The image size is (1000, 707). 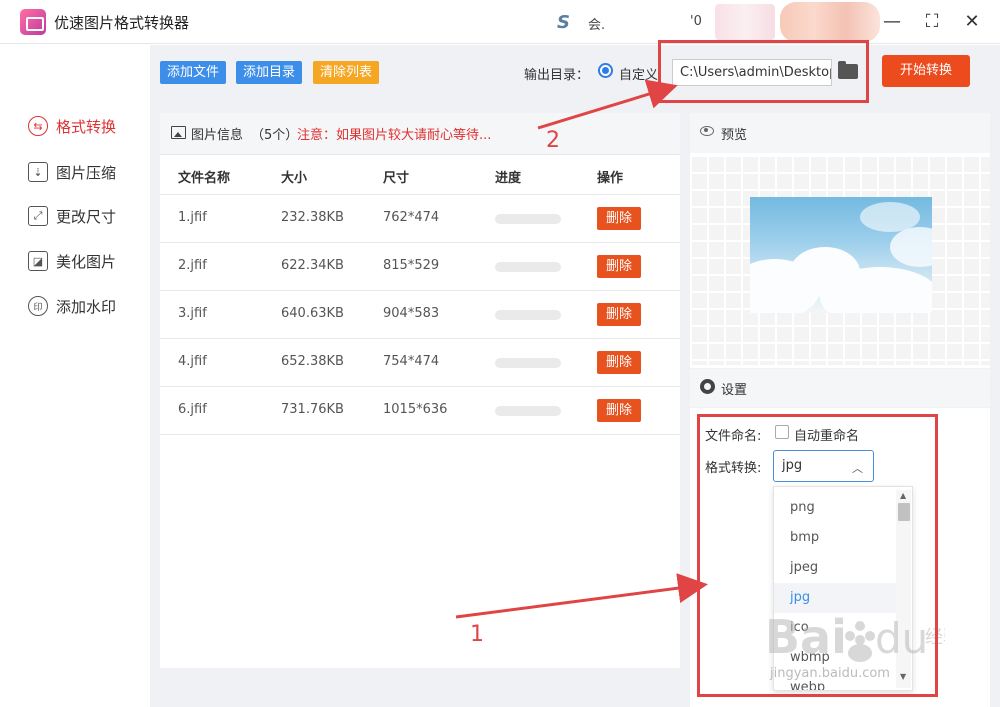 What do you see at coordinates (193, 72) in the screenshot?
I see `add-file-button: 添加文件` at bounding box center [193, 72].